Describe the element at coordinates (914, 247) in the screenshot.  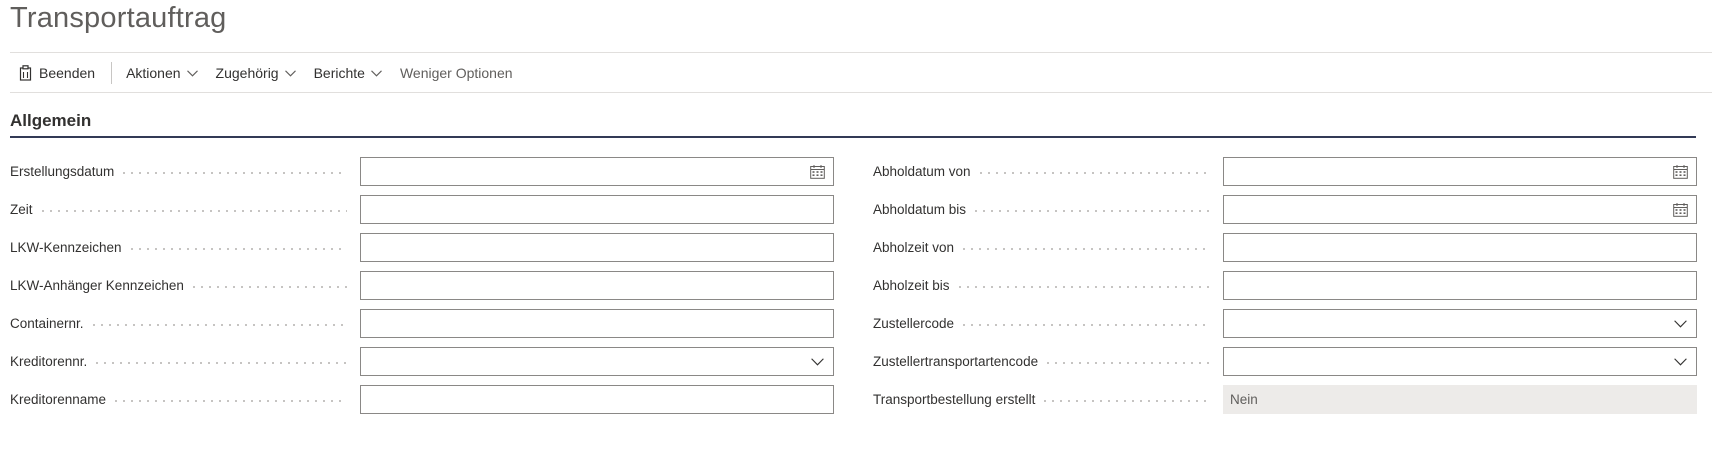
I see `field-label: Abholzeit von` at that location.